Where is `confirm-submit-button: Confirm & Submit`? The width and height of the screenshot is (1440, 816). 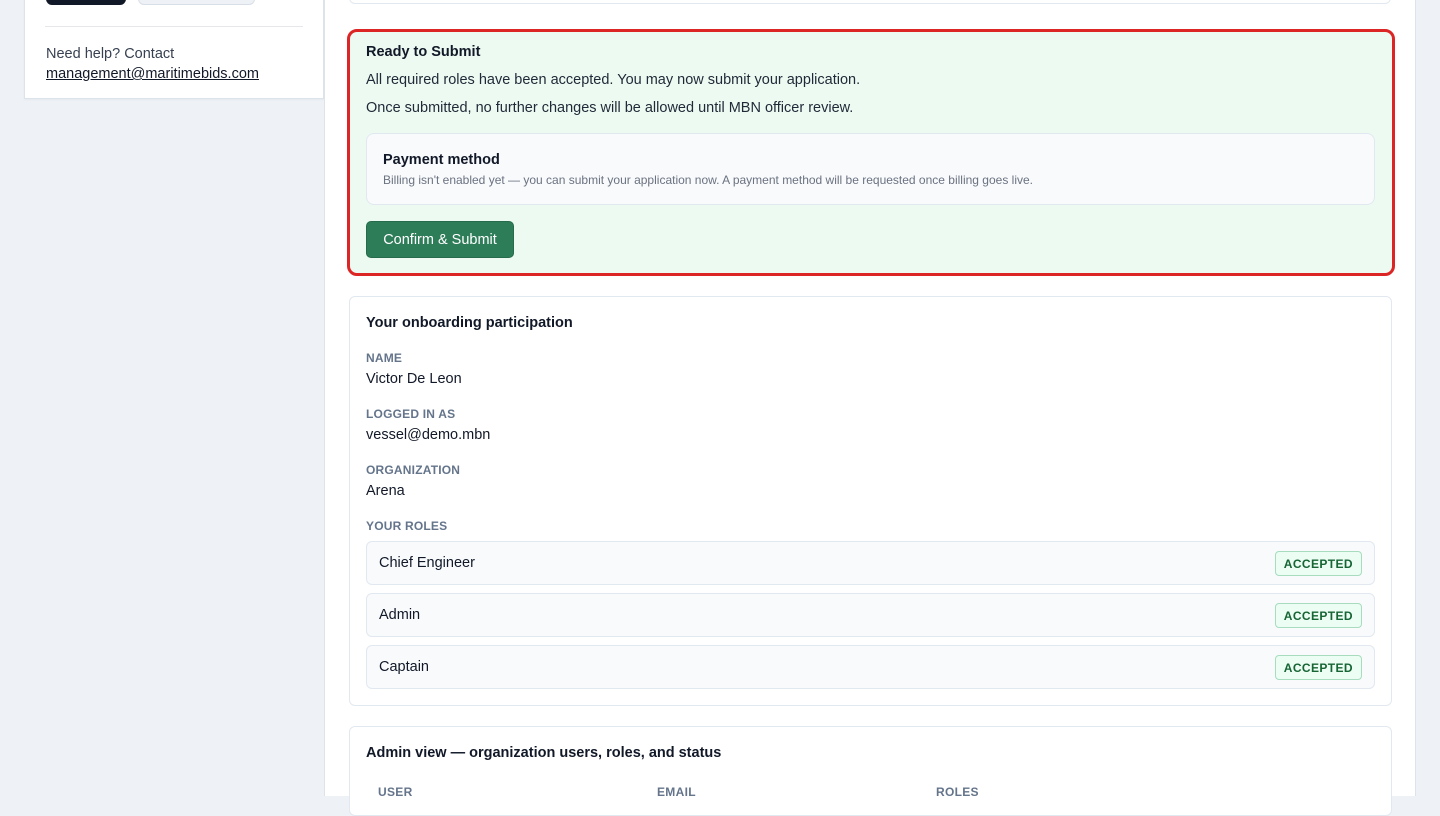
confirm-submit-button: Confirm & Submit is located at coordinates (440, 239).